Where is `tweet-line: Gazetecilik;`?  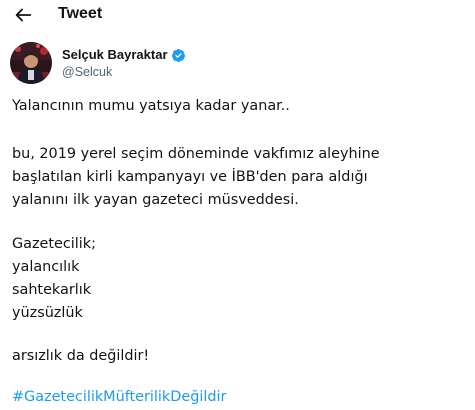
tweet-line: Gazetecilik; is located at coordinates (54, 244).